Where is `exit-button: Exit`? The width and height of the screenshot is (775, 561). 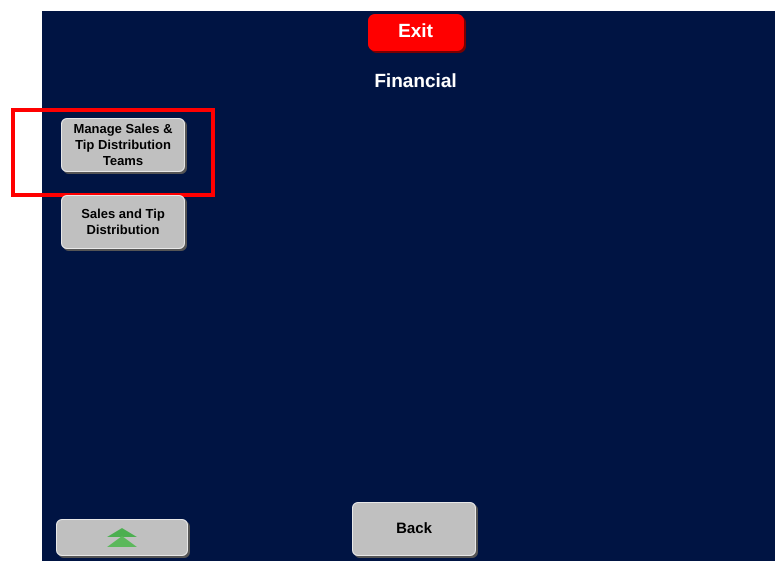 exit-button: Exit is located at coordinates (416, 32).